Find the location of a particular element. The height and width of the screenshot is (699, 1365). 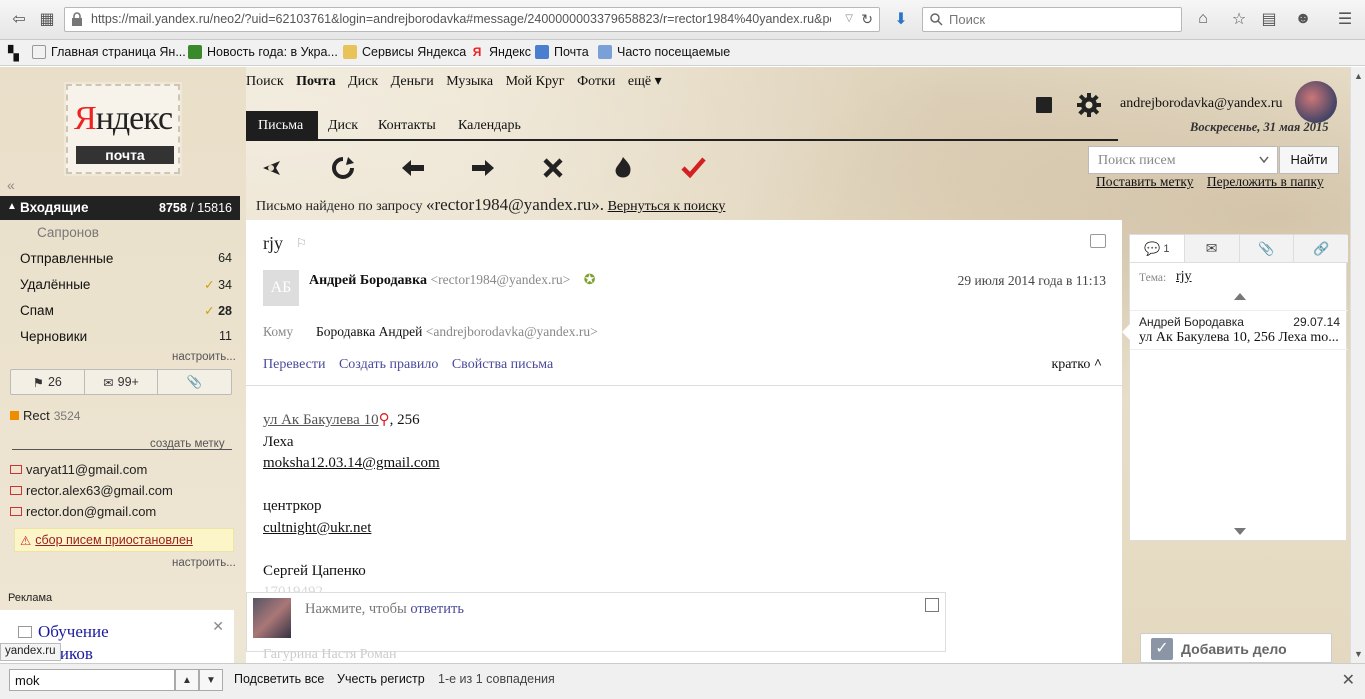

user-avatar is located at coordinates (1316, 102).